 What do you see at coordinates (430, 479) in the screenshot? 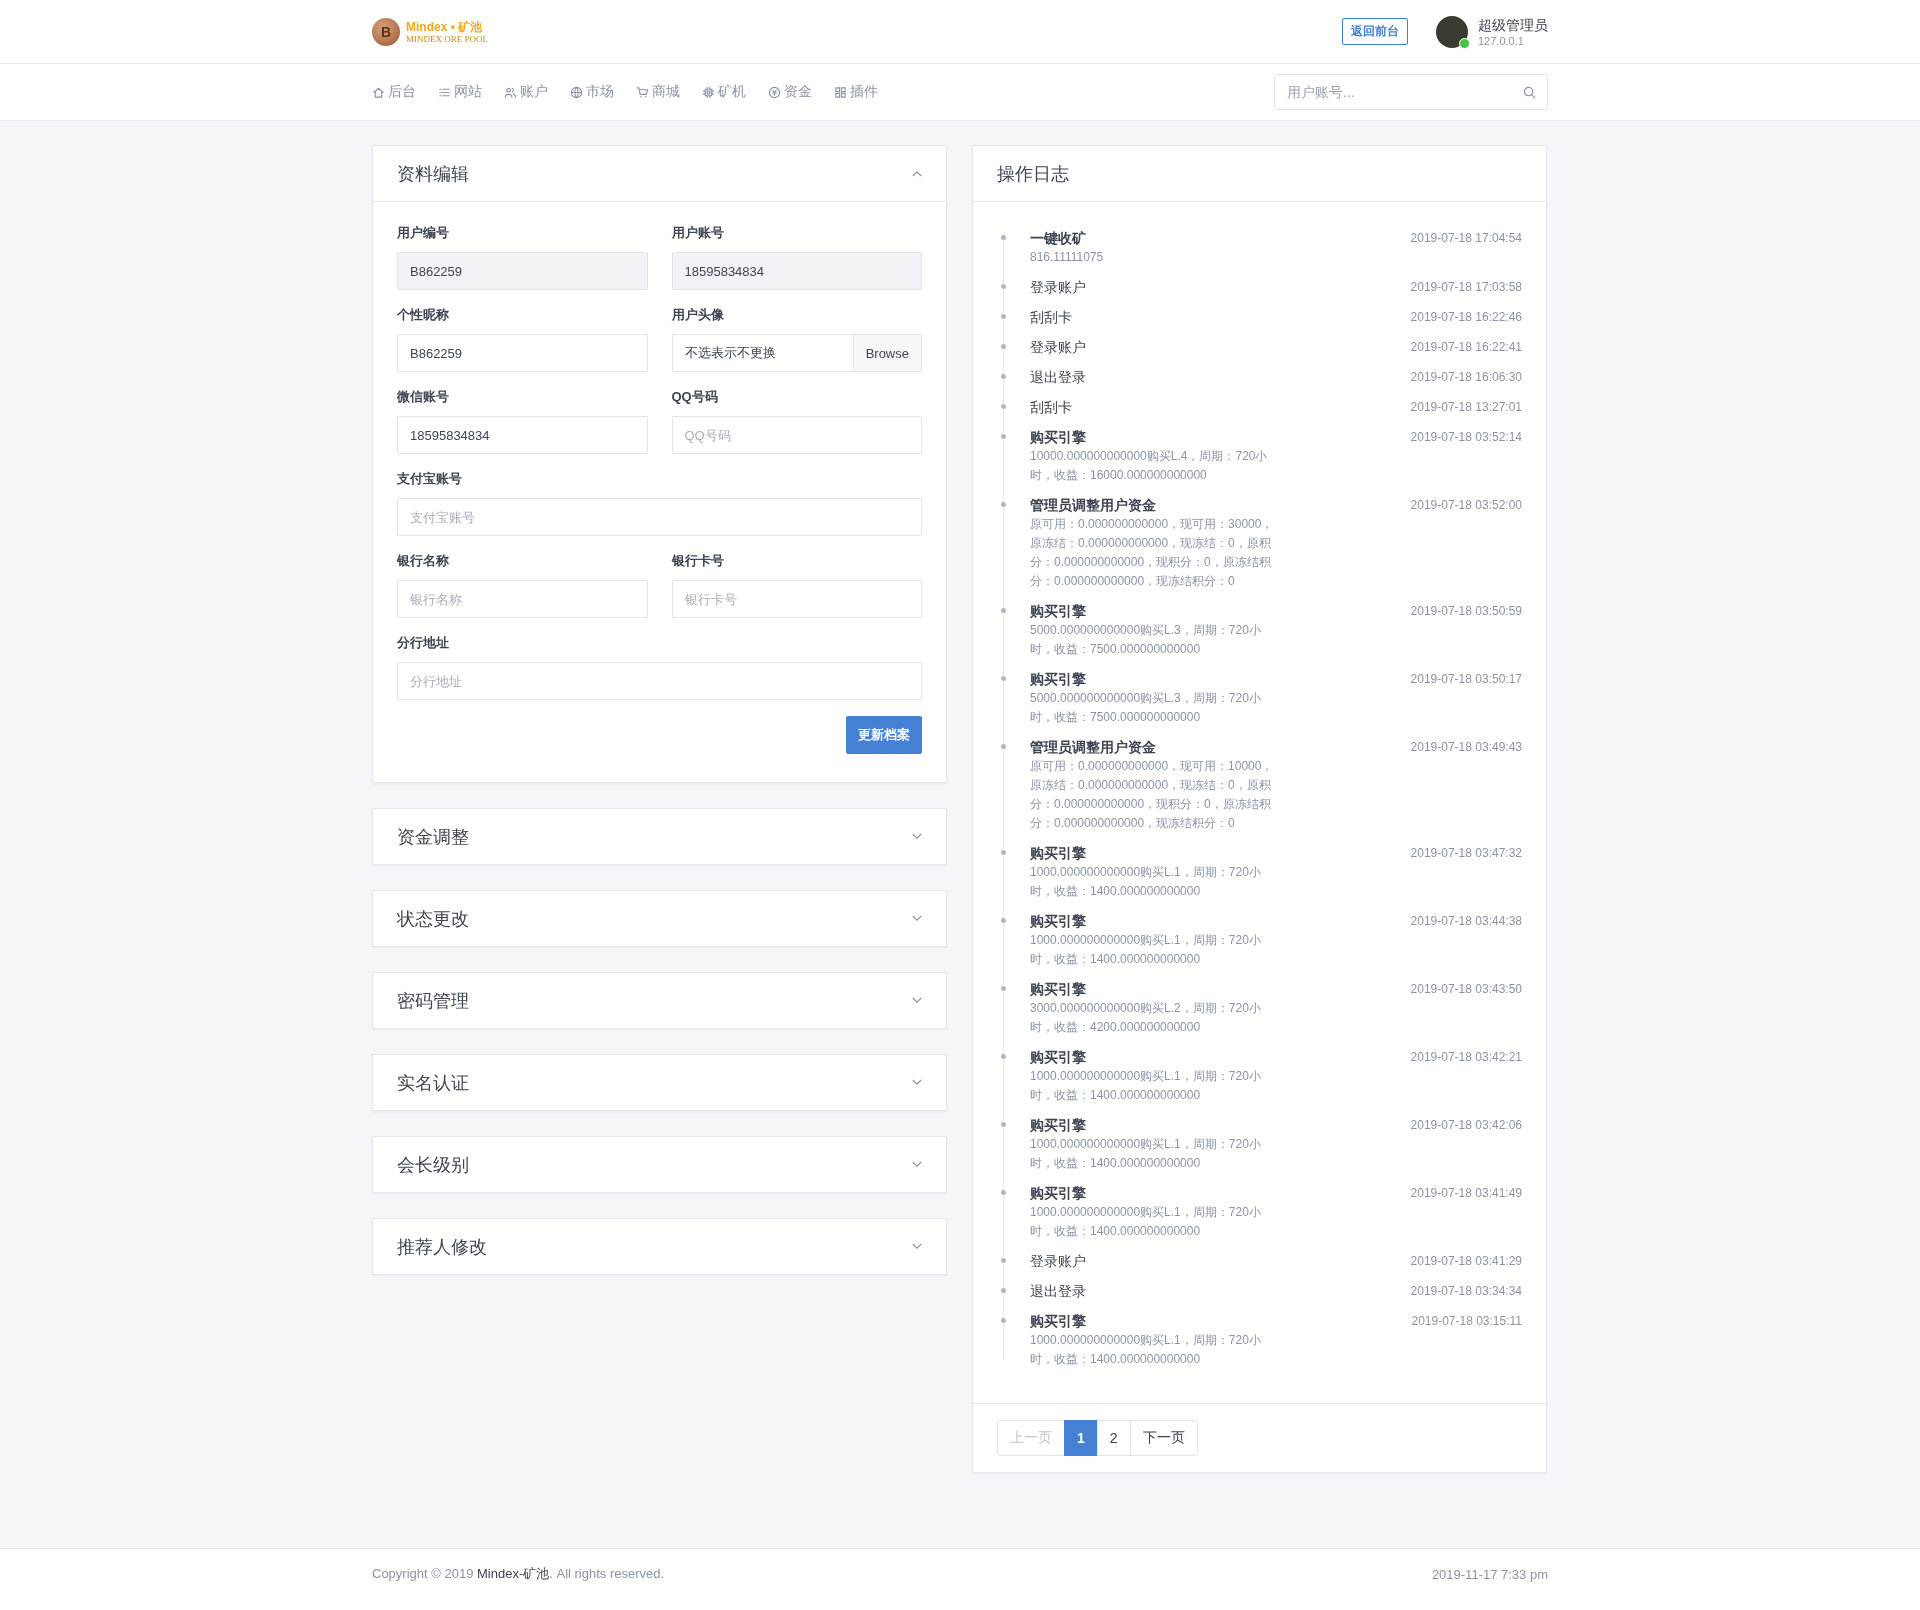
I see `field-label: 支付宝账号` at bounding box center [430, 479].